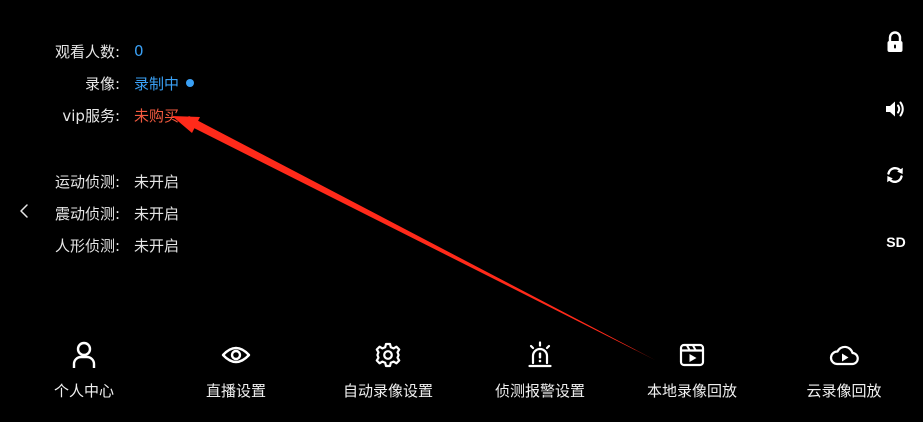 This screenshot has width=923, height=422. What do you see at coordinates (236, 375) in the screenshot?
I see `nav-item-live-settings: 直播设置` at bounding box center [236, 375].